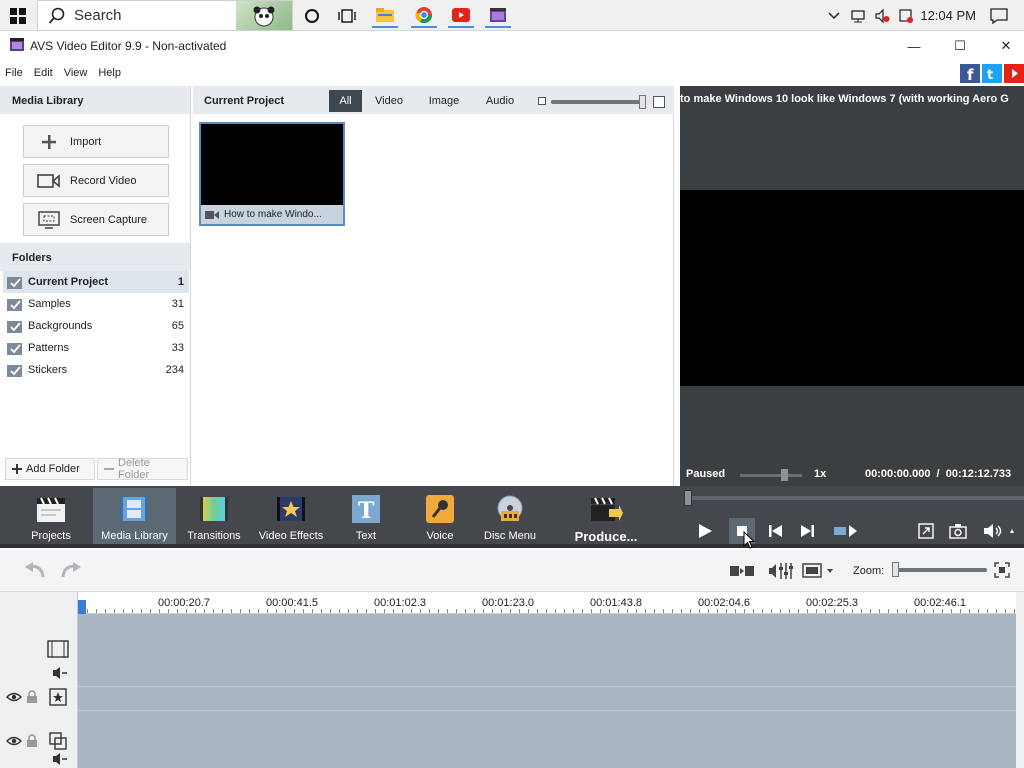  I want to click on preview-video-screen, so click(852, 288).